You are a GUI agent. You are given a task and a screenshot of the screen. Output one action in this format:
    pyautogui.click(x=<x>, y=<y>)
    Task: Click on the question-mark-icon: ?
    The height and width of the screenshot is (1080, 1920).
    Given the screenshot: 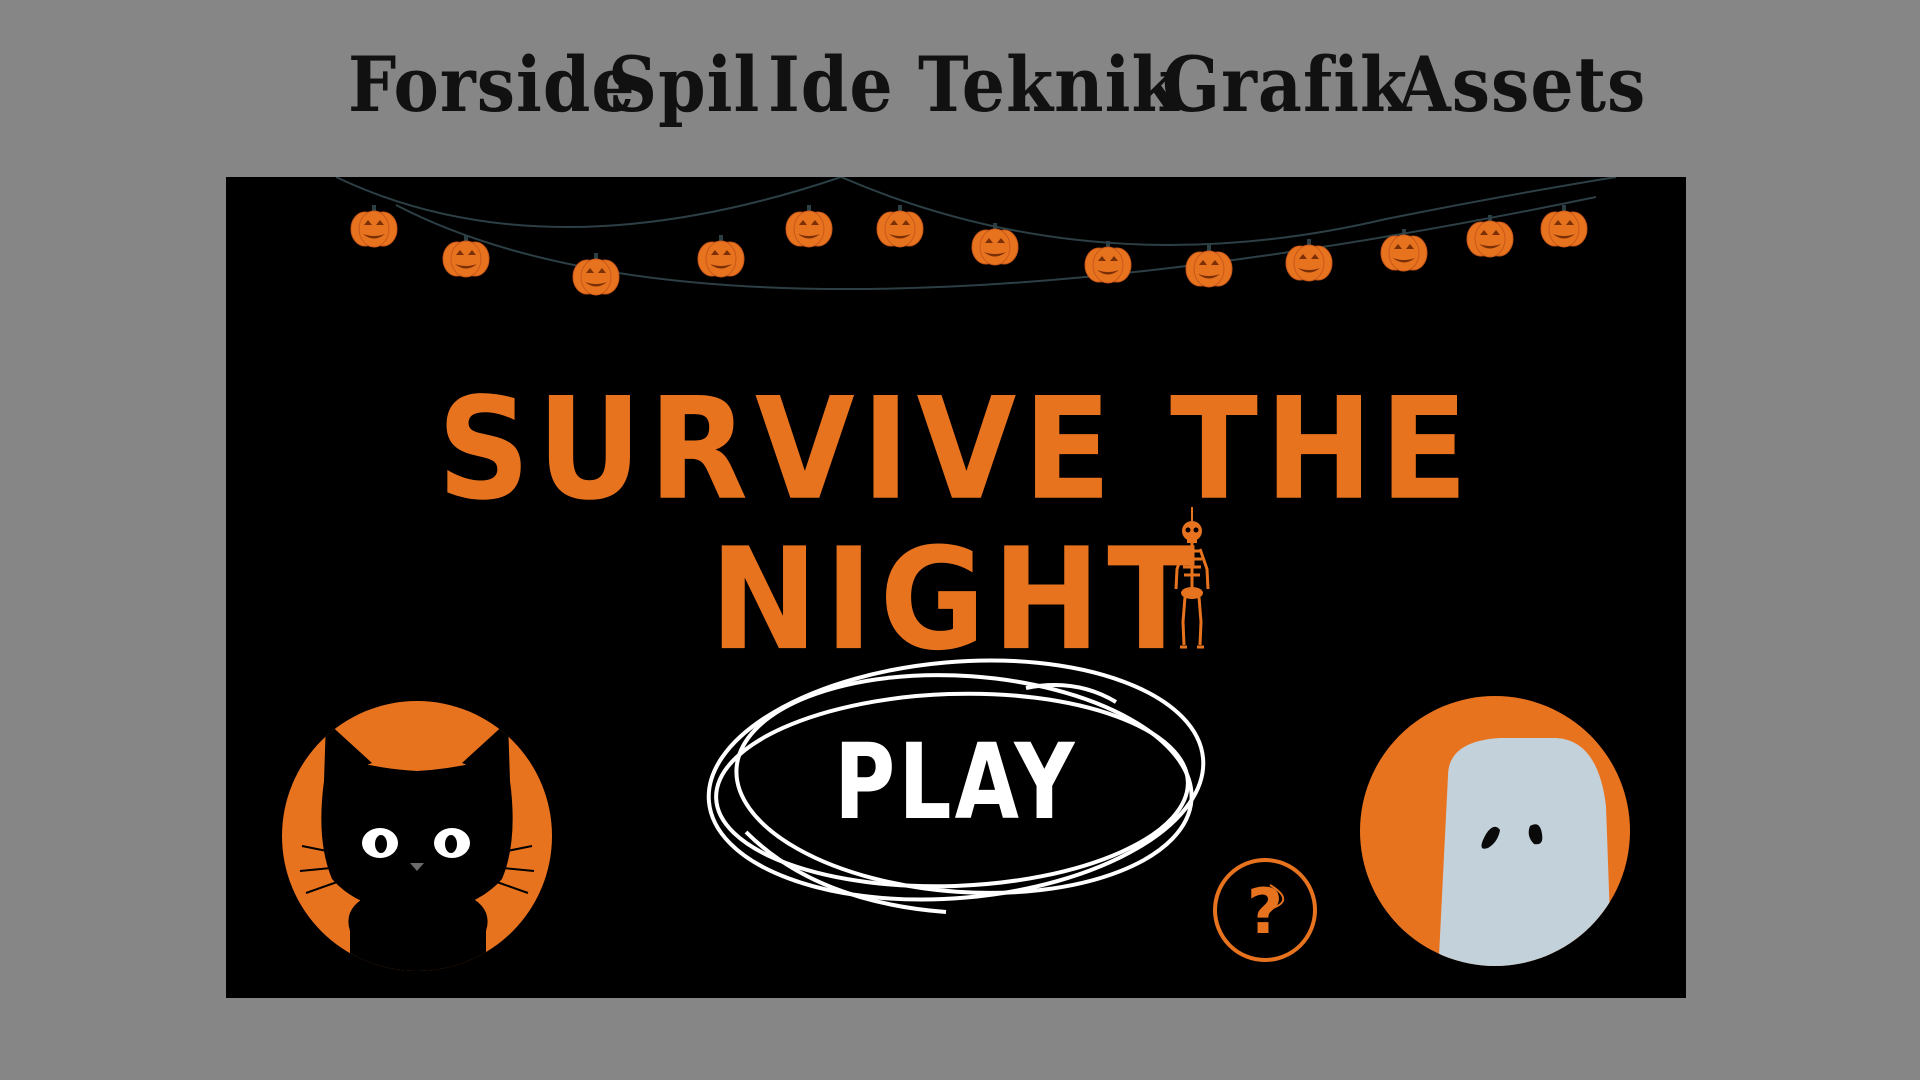 What is the action you would take?
    pyautogui.click(x=1265, y=912)
    